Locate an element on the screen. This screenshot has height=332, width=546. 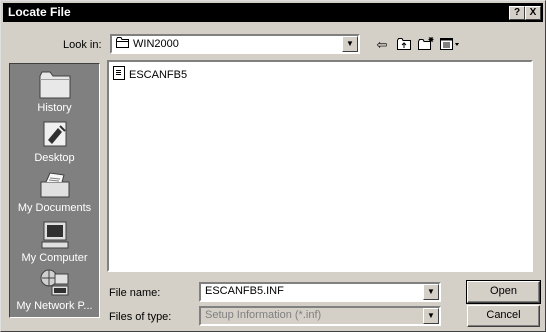
files-of-type-value: Setup Information (*.inf) is located at coordinates (263, 315).